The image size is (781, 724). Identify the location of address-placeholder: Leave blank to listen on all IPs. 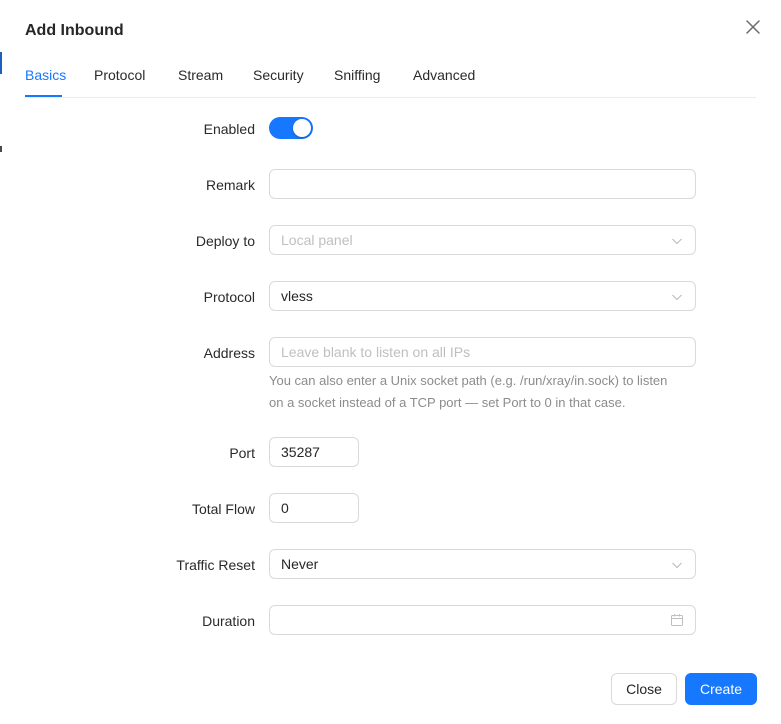
(376, 352).